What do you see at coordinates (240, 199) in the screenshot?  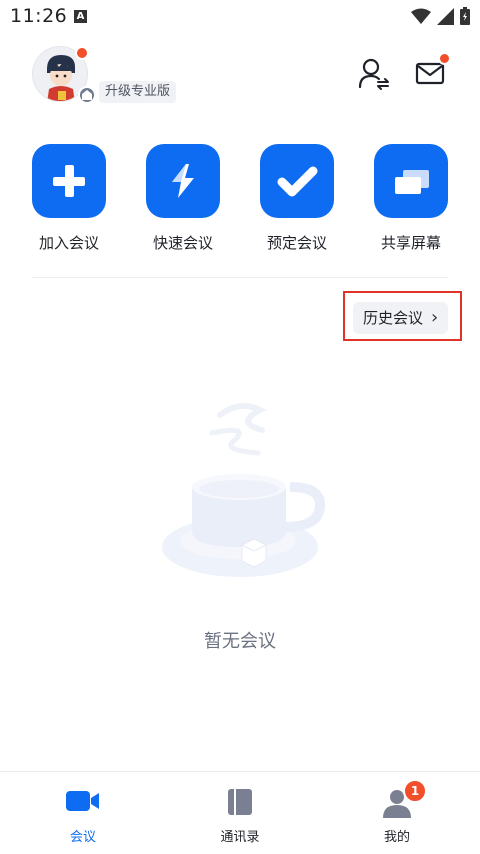 I see `quick-actions: 加入会议 快速会议 预定会议 共享屏幕` at bounding box center [240, 199].